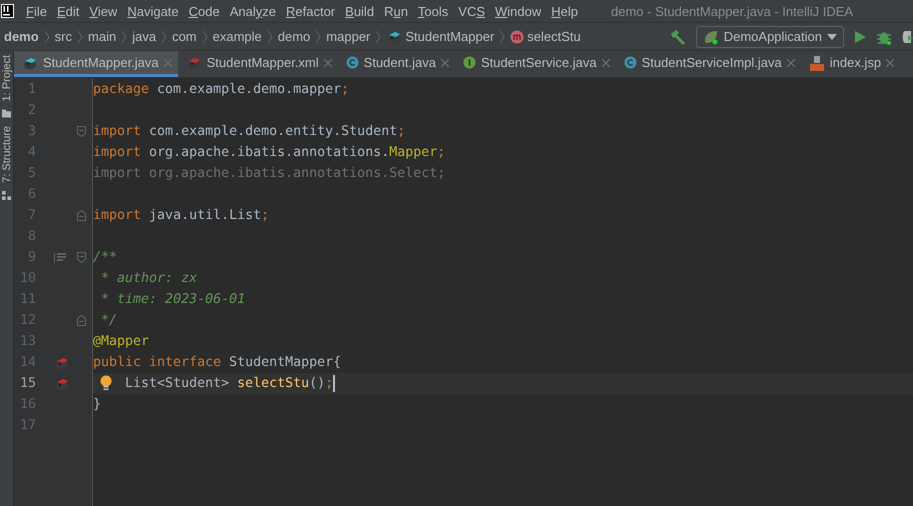  Describe the element at coordinates (396, 64) in the screenshot. I see `editor-tab: Student.java` at that location.